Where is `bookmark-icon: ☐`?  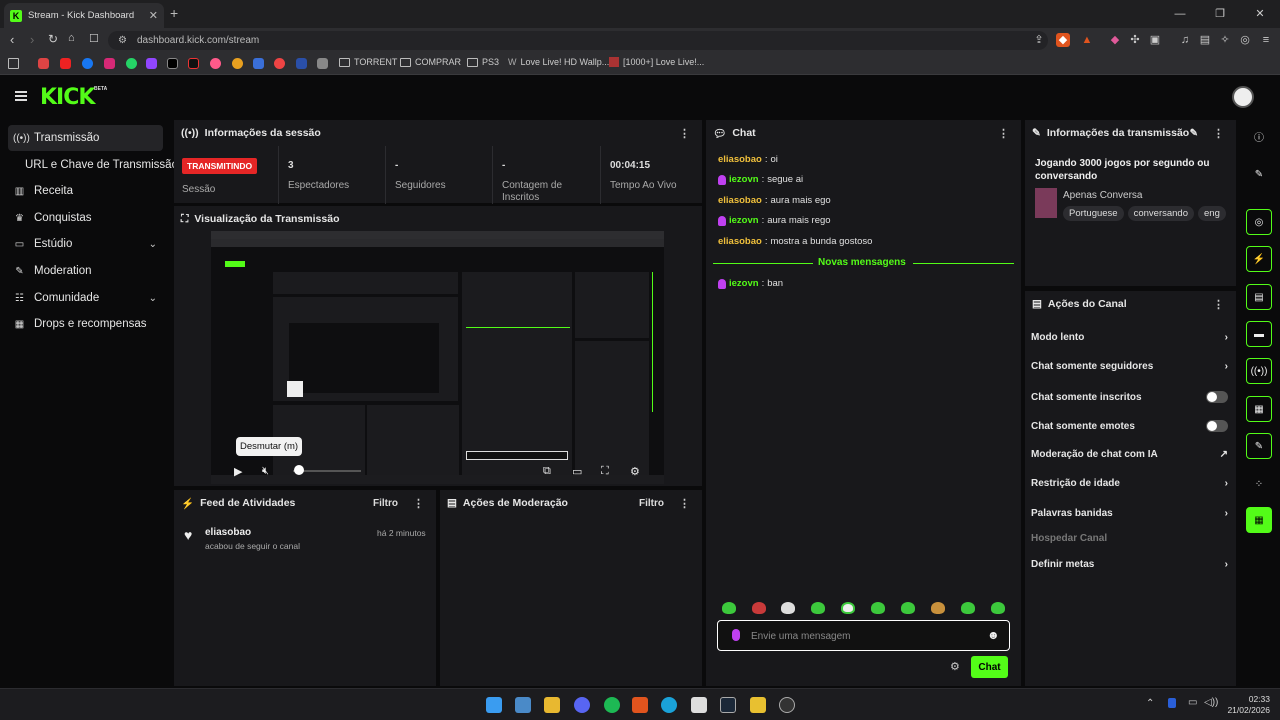 bookmark-icon: ☐ is located at coordinates (94, 38).